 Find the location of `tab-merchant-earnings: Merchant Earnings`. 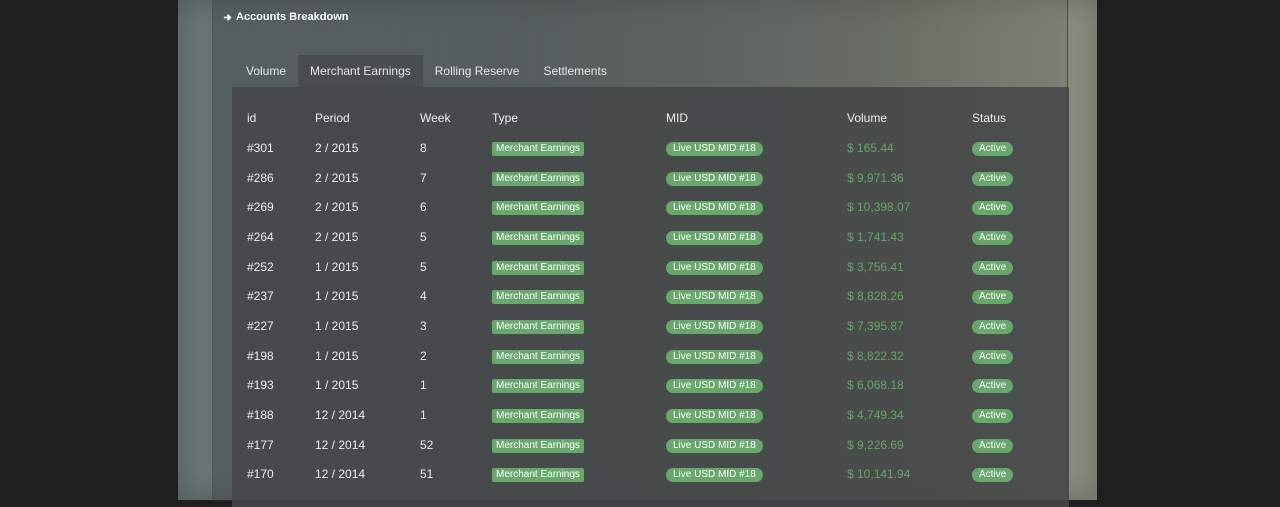

tab-merchant-earnings: Merchant Earnings is located at coordinates (360, 71).